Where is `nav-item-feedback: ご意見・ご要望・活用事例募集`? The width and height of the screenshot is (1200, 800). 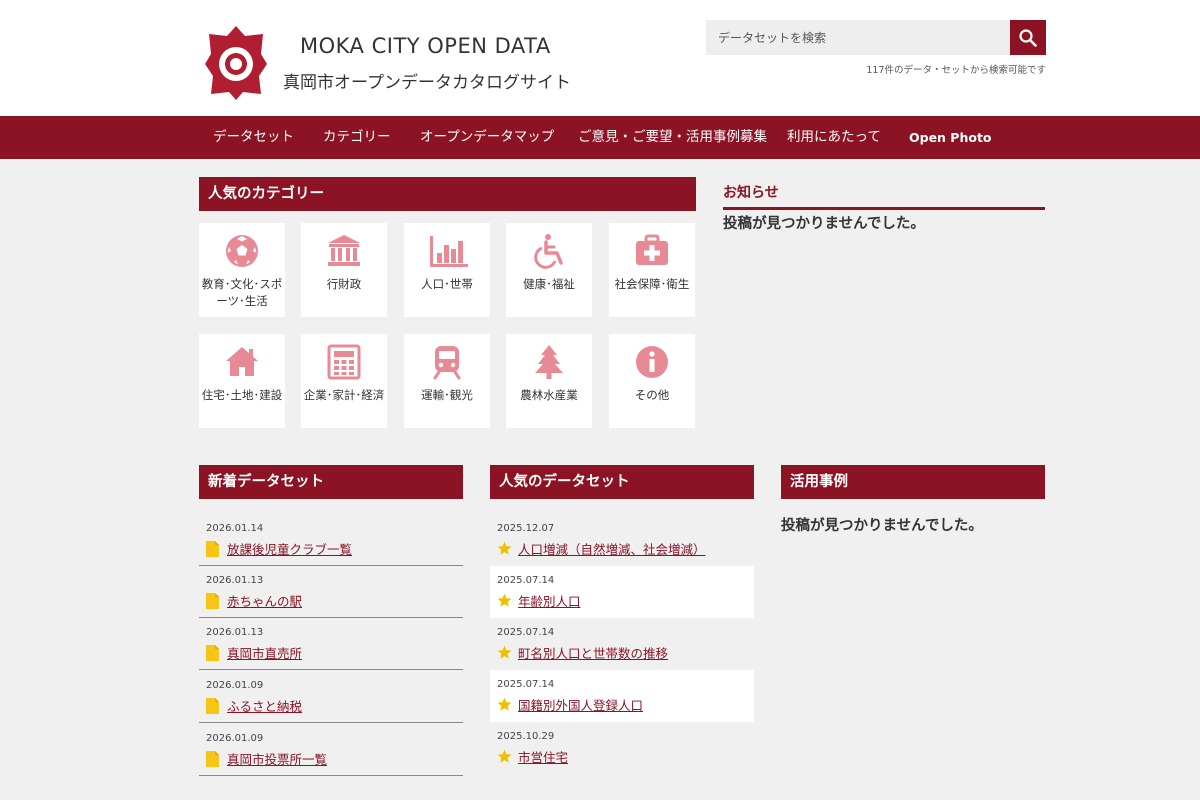 nav-item-feedback: ご意見・ご要望・活用事例募集 is located at coordinates (672, 137).